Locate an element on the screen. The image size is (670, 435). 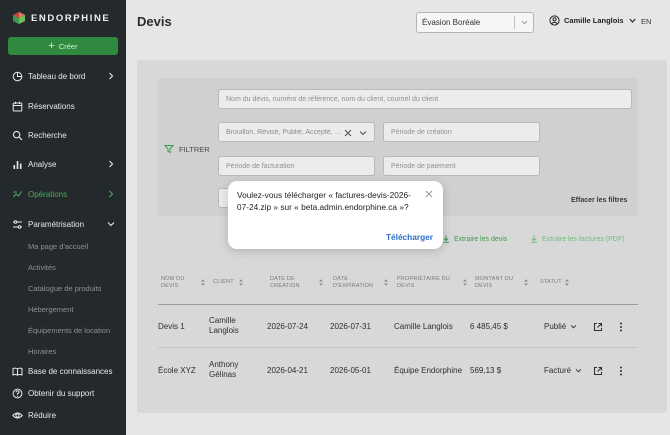
sidebar-subitem-lodging: Hébergement is located at coordinates (50, 309).